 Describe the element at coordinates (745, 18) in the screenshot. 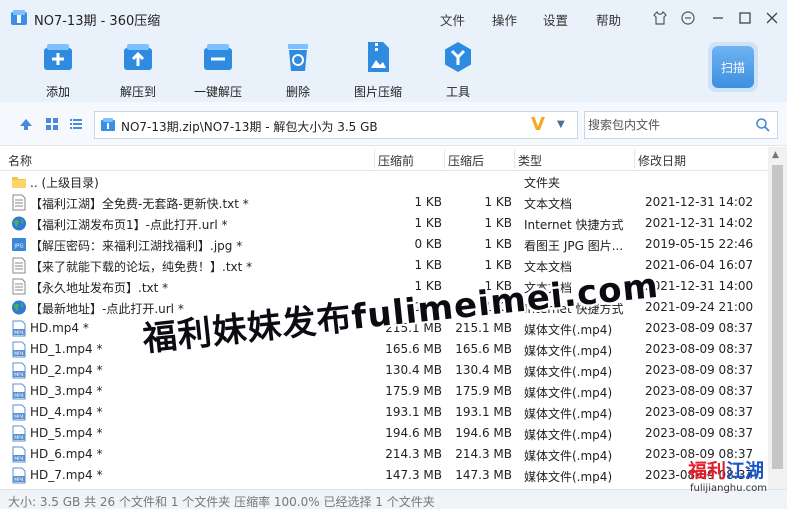

I see `maximize-icon` at that location.